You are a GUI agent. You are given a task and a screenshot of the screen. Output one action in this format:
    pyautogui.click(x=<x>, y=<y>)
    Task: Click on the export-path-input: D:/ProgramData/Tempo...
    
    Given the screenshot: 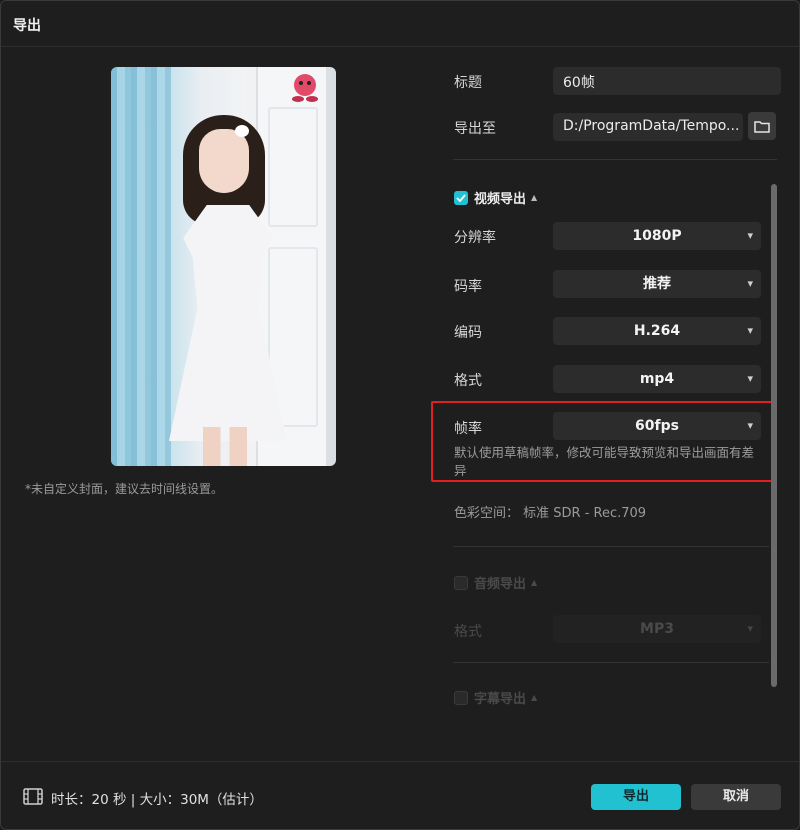 What is the action you would take?
    pyautogui.click(x=648, y=127)
    